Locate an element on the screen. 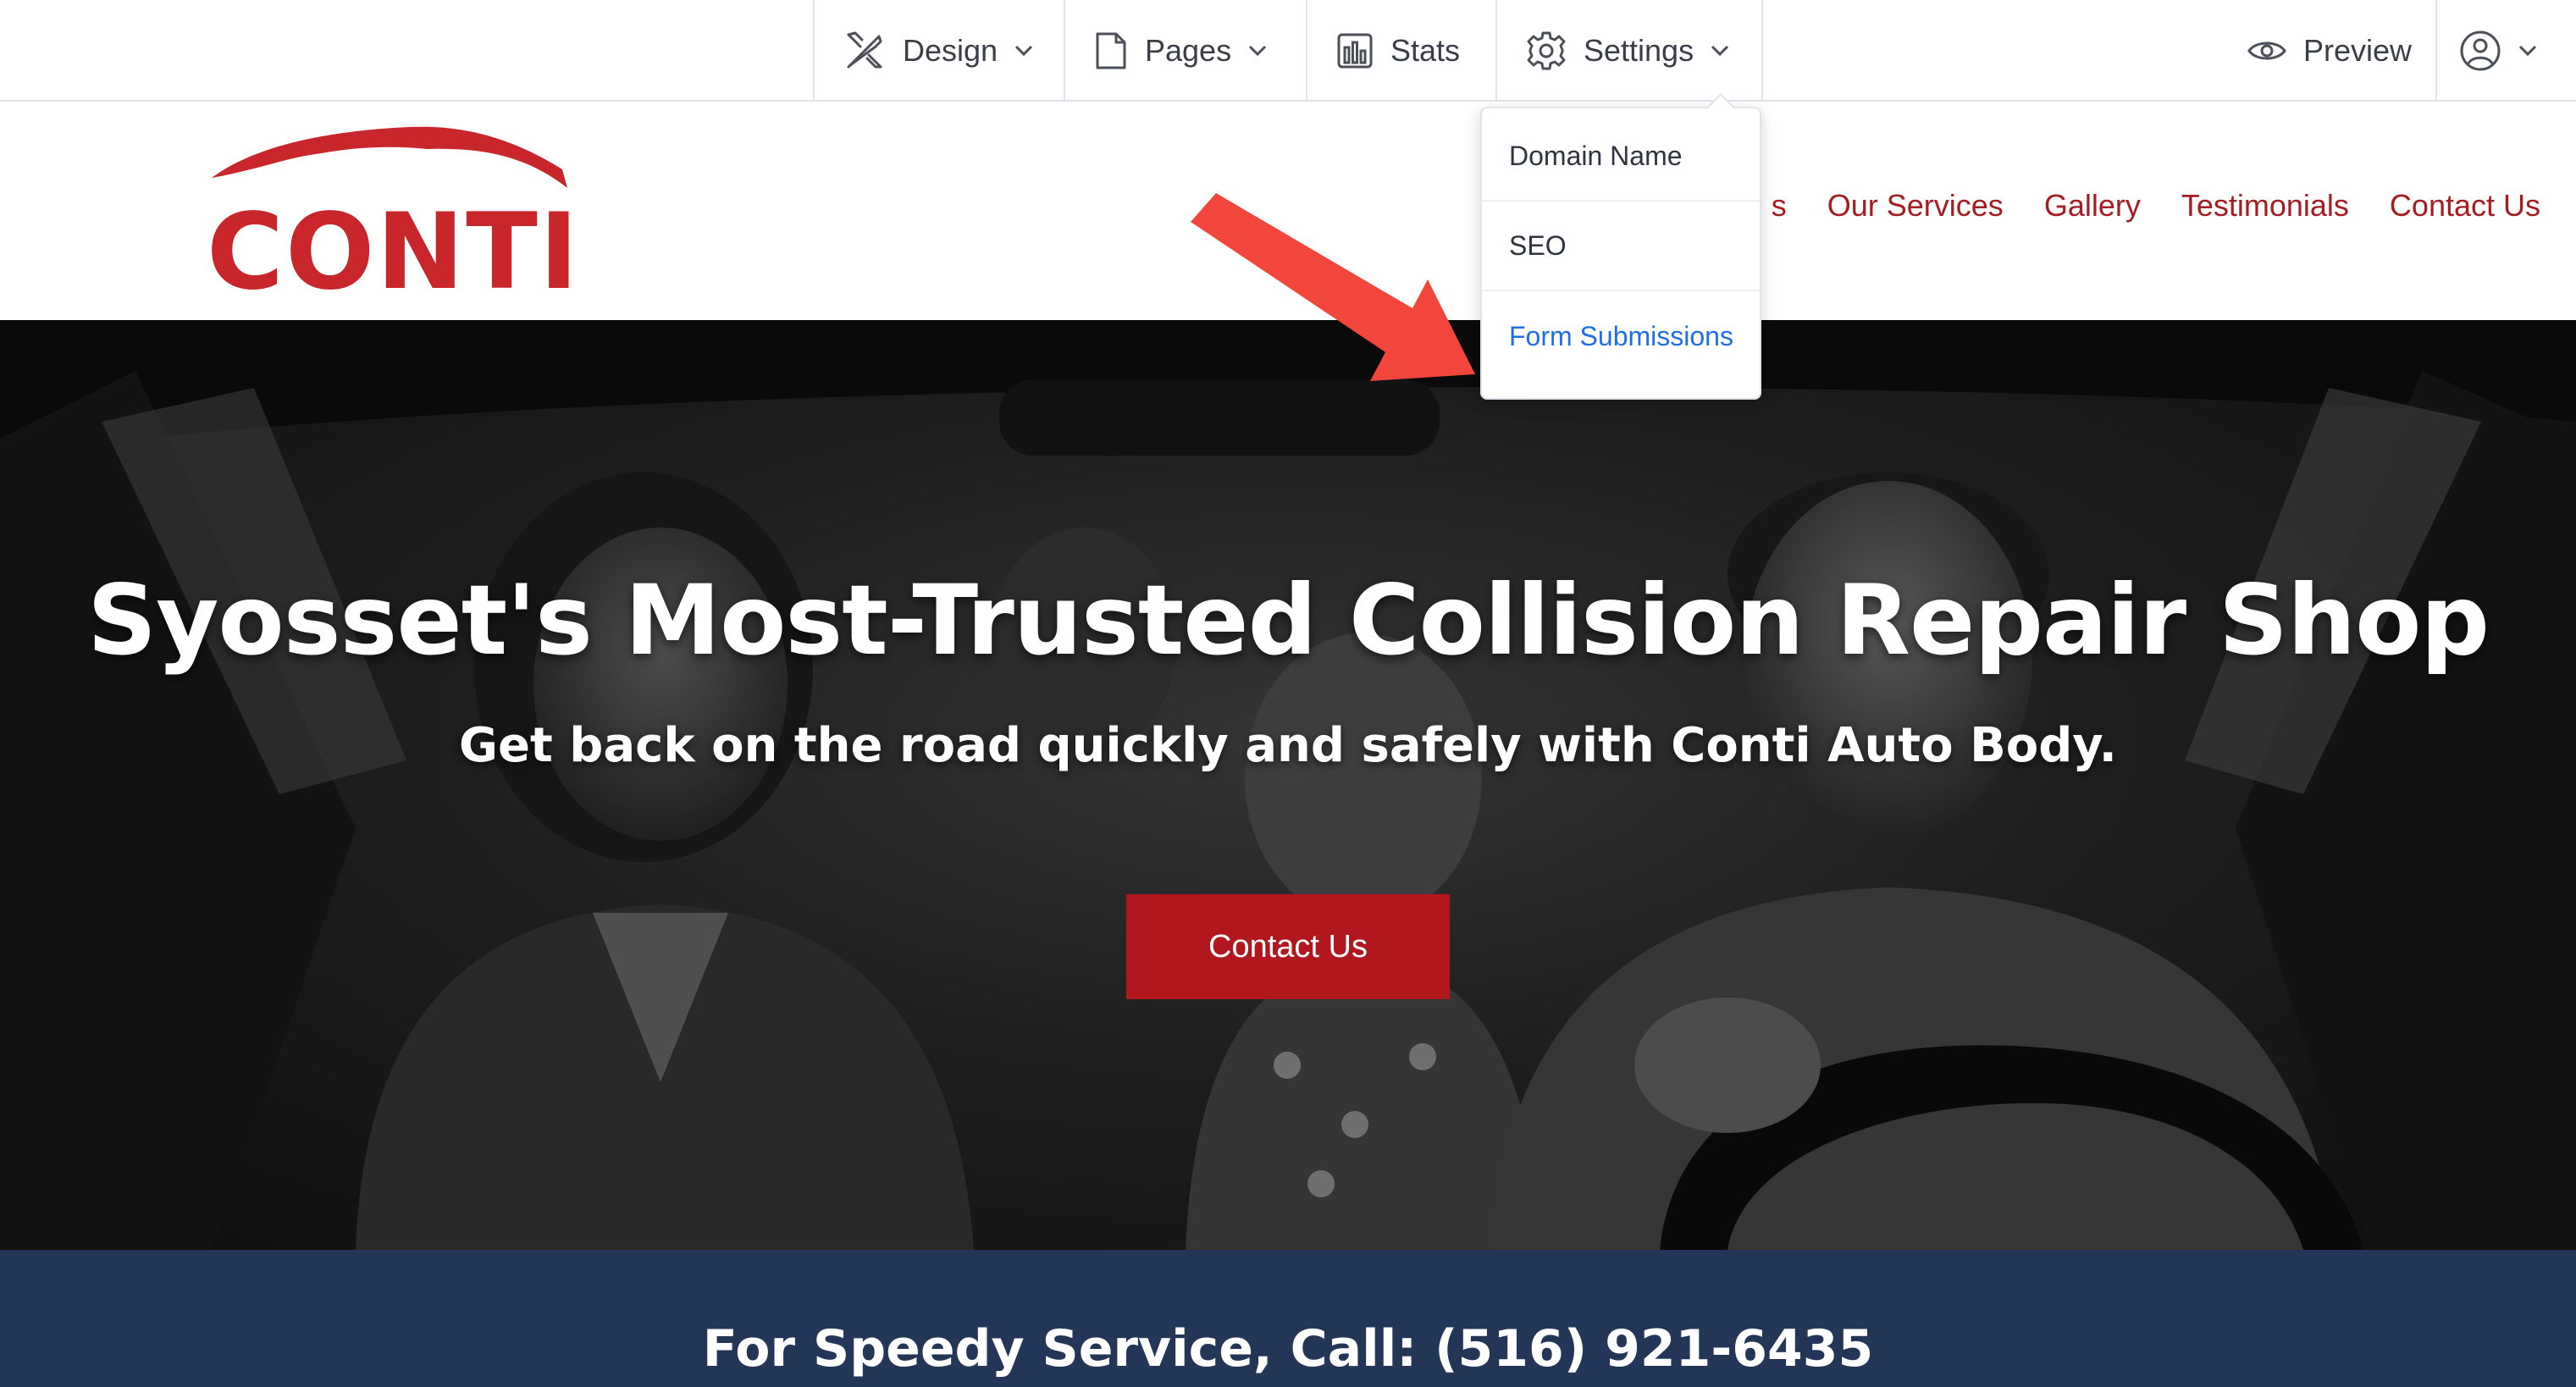  stats-button: Stats is located at coordinates (1400, 51).